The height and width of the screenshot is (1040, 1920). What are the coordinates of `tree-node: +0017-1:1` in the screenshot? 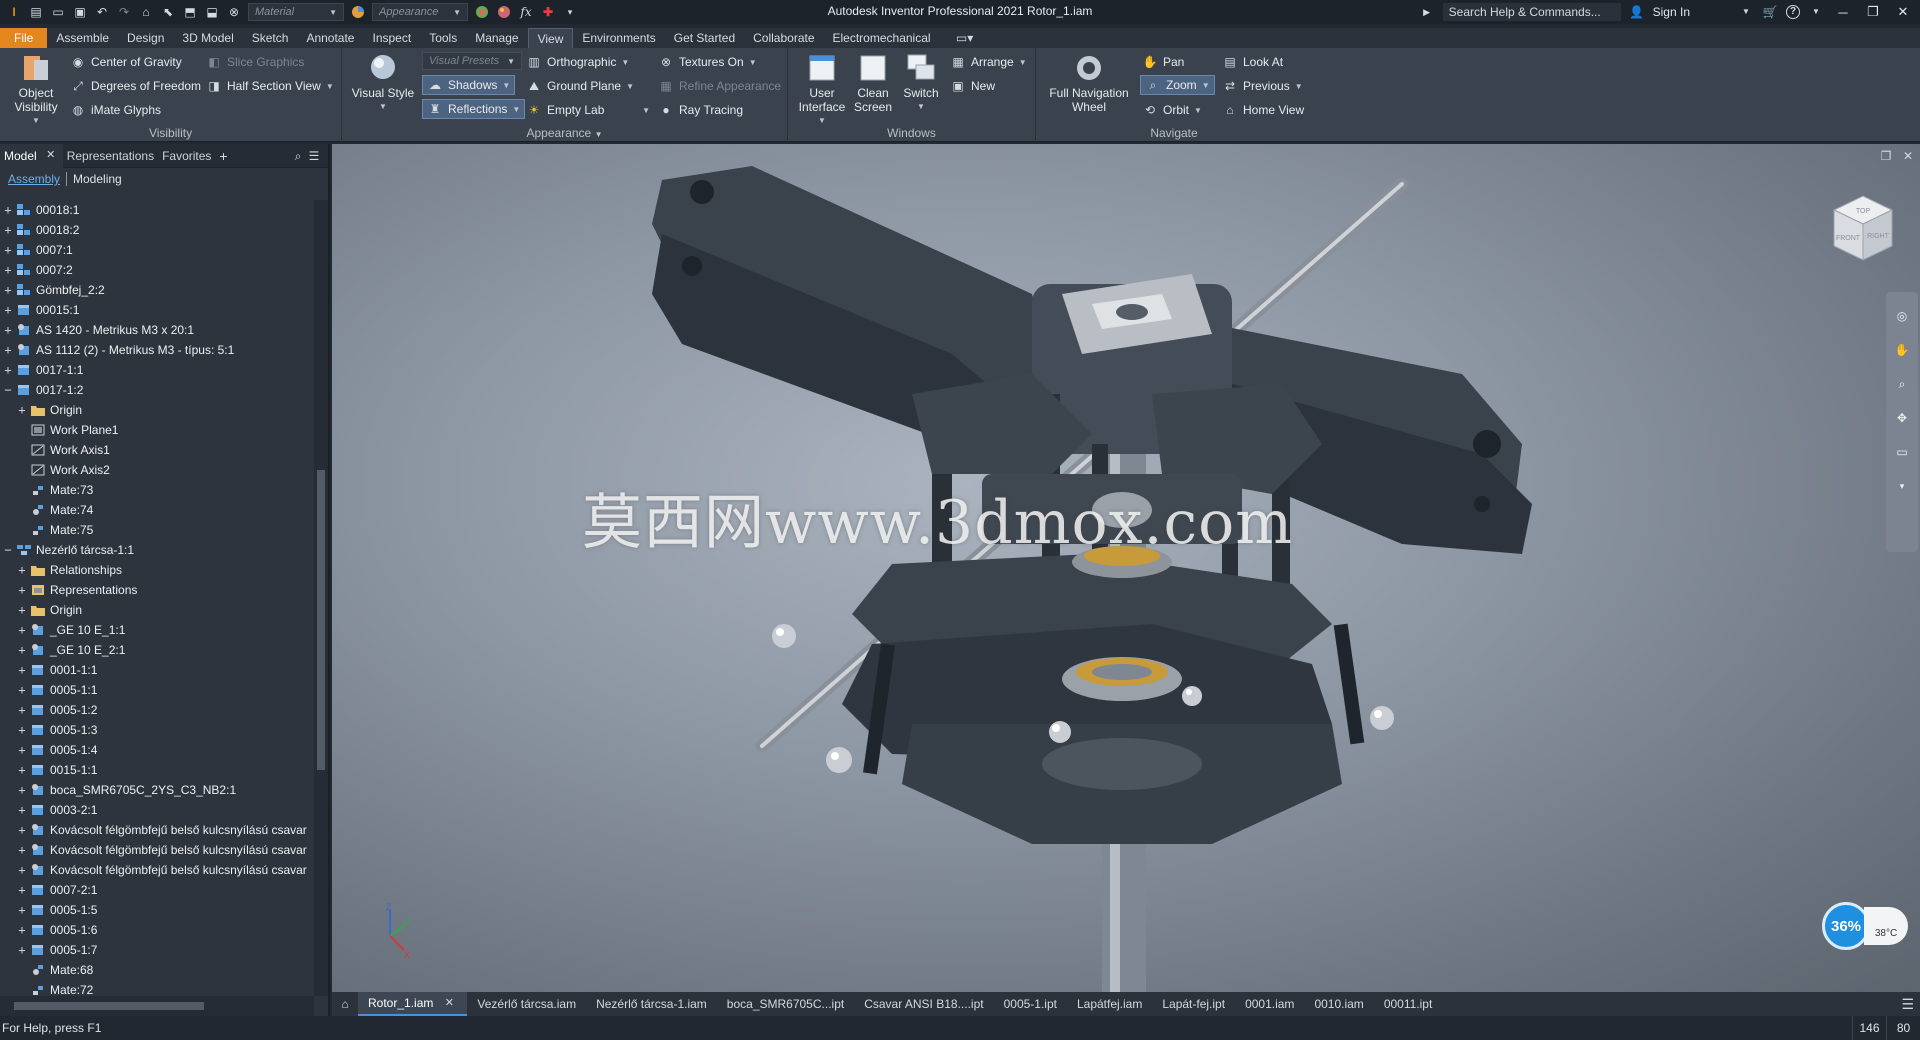 It's located at (157, 370).